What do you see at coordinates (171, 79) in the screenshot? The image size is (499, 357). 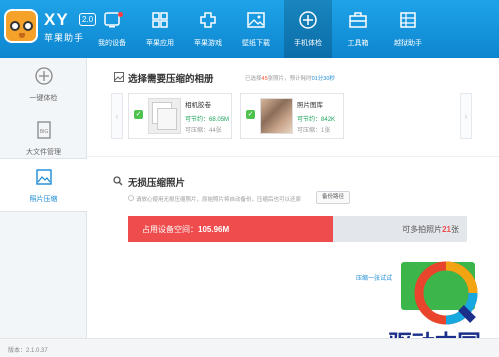 I see `album-section-title: 选择需要压缩的相册` at bounding box center [171, 79].